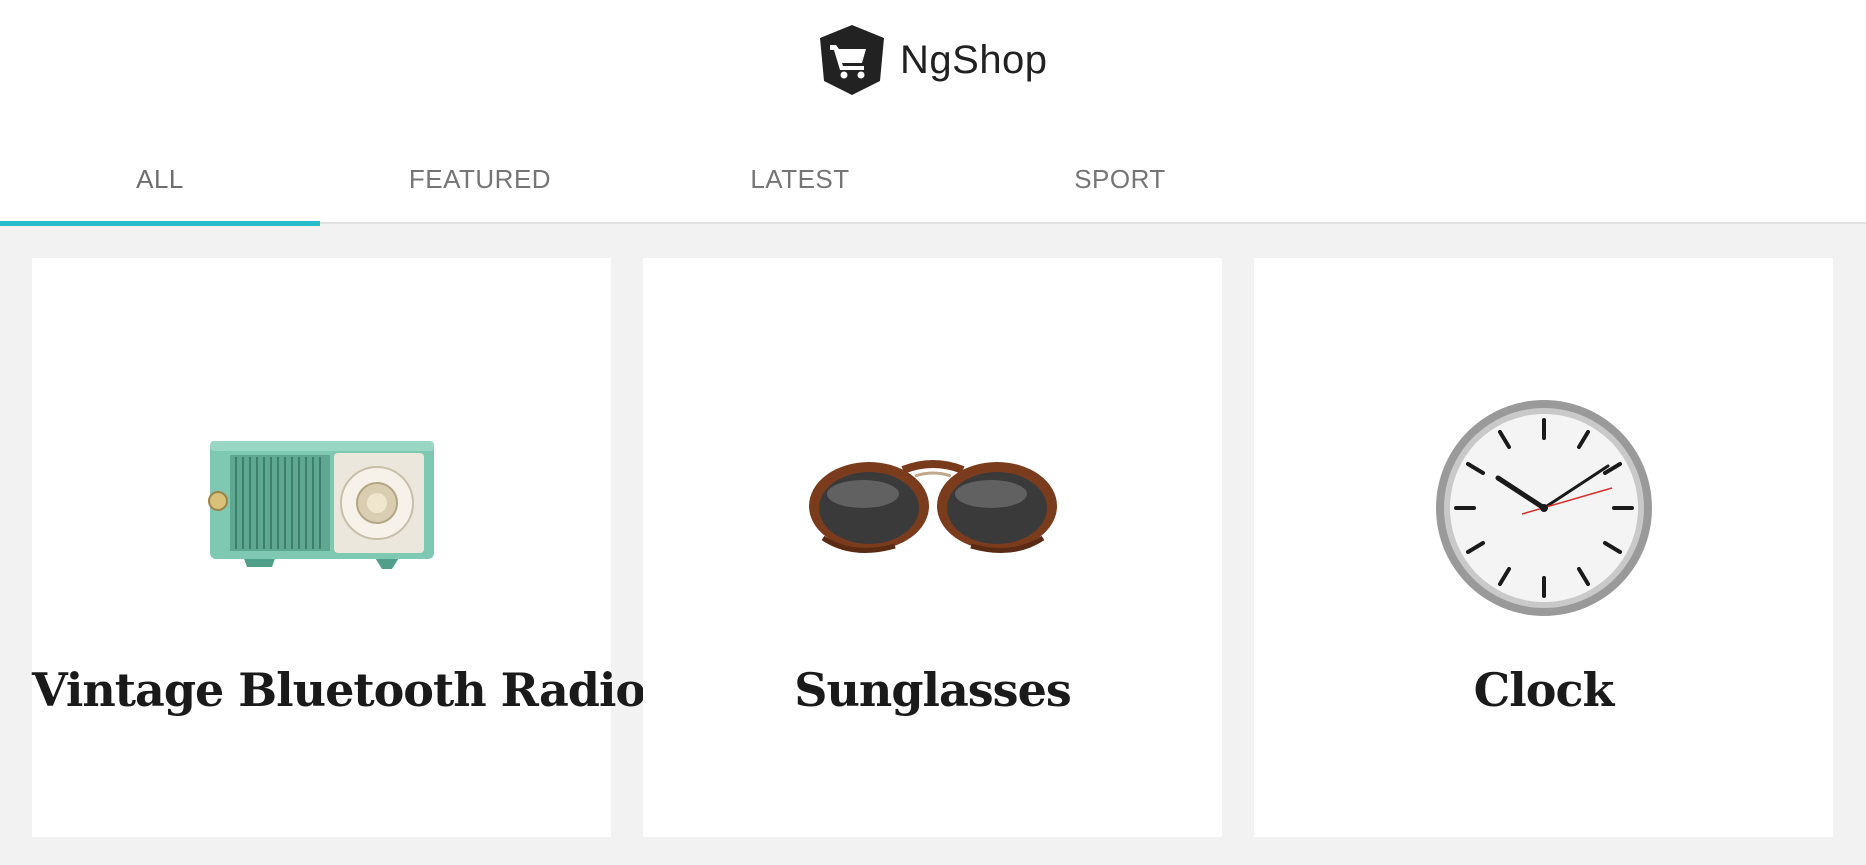  Describe the element at coordinates (320, 505) in the screenshot. I see `radio-image` at that location.